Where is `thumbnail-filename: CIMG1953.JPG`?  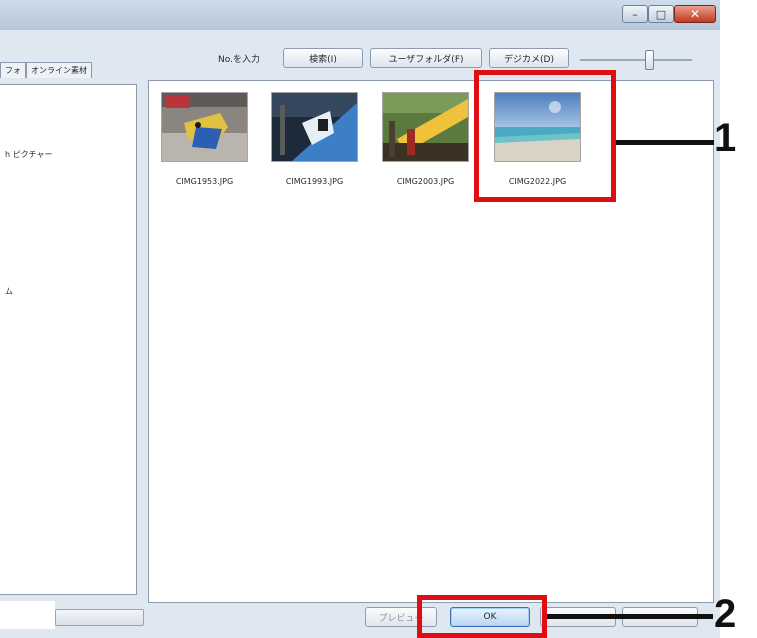
thumbnail-filename: CIMG1953.JPG is located at coordinates (204, 181).